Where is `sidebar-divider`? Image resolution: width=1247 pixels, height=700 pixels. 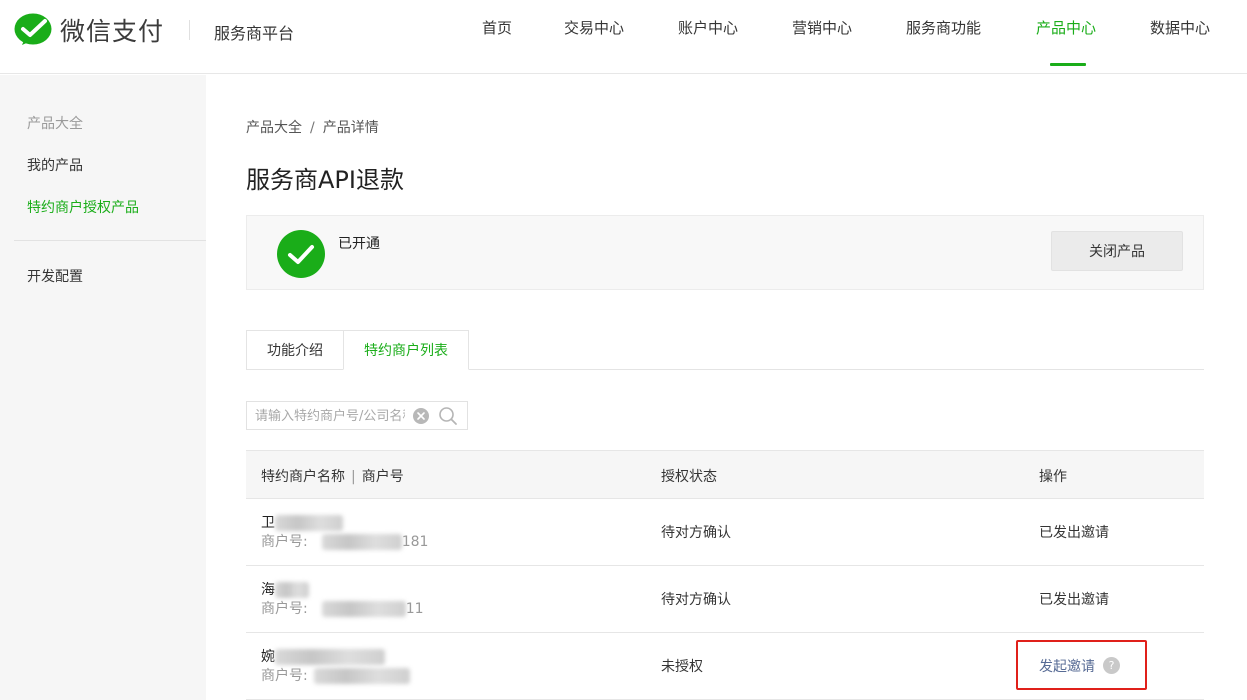 sidebar-divider is located at coordinates (110, 240).